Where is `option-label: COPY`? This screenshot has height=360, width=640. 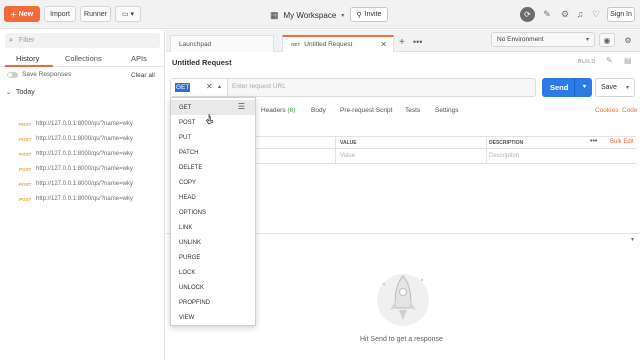 option-label: COPY is located at coordinates (188, 182).